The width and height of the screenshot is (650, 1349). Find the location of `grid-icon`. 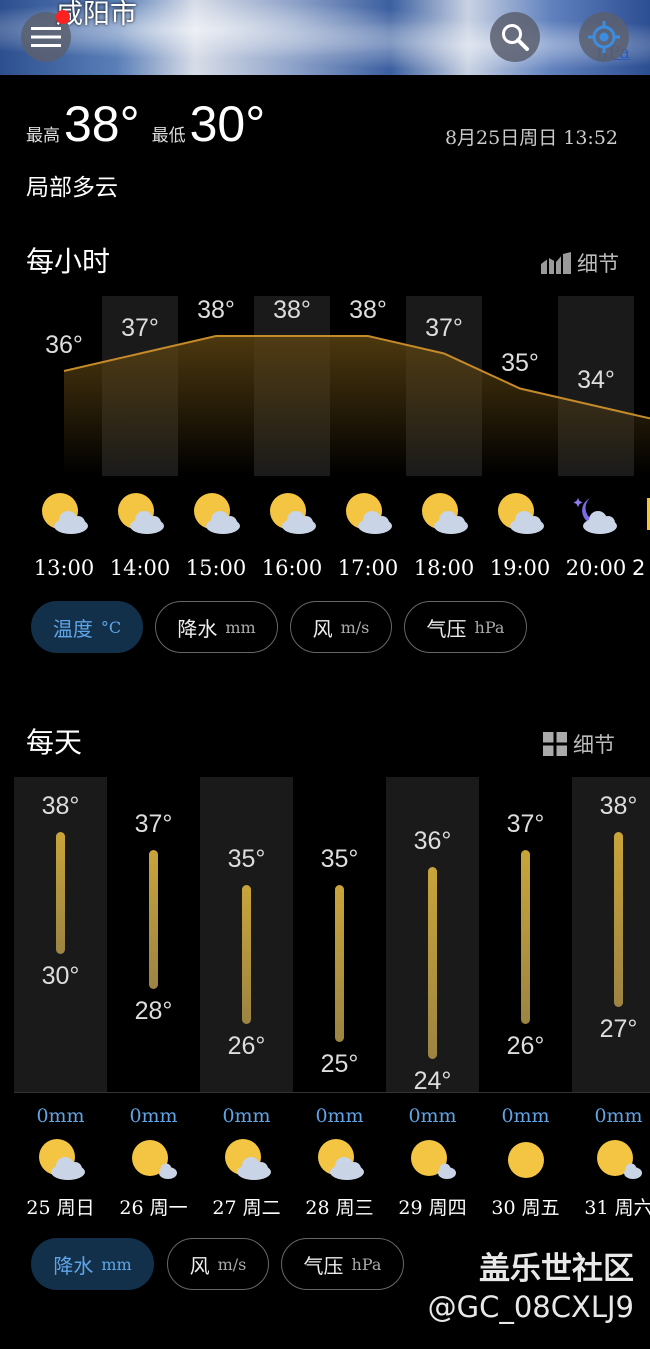

grid-icon is located at coordinates (555, 744).